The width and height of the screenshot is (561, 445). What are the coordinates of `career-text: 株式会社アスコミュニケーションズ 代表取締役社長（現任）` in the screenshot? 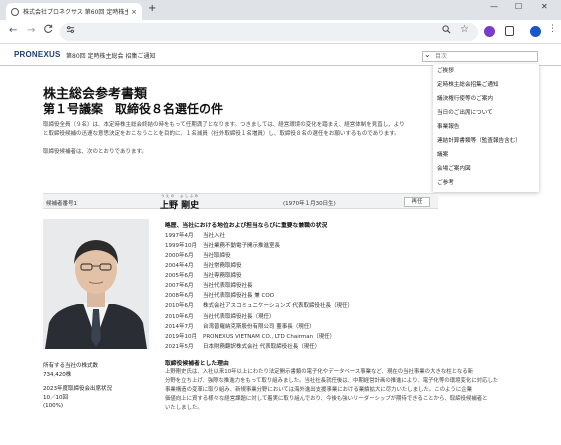 It's located at (278, 306).